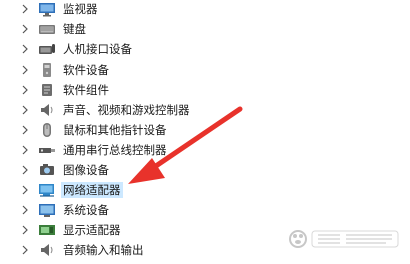 Image resolution: width=410 pixels, height=264 pixels. What do you see at coordinates (344, 239) in the screenshot?
I see `baidu-jingyan-watermark-icon` at bounding box center [344, 239].